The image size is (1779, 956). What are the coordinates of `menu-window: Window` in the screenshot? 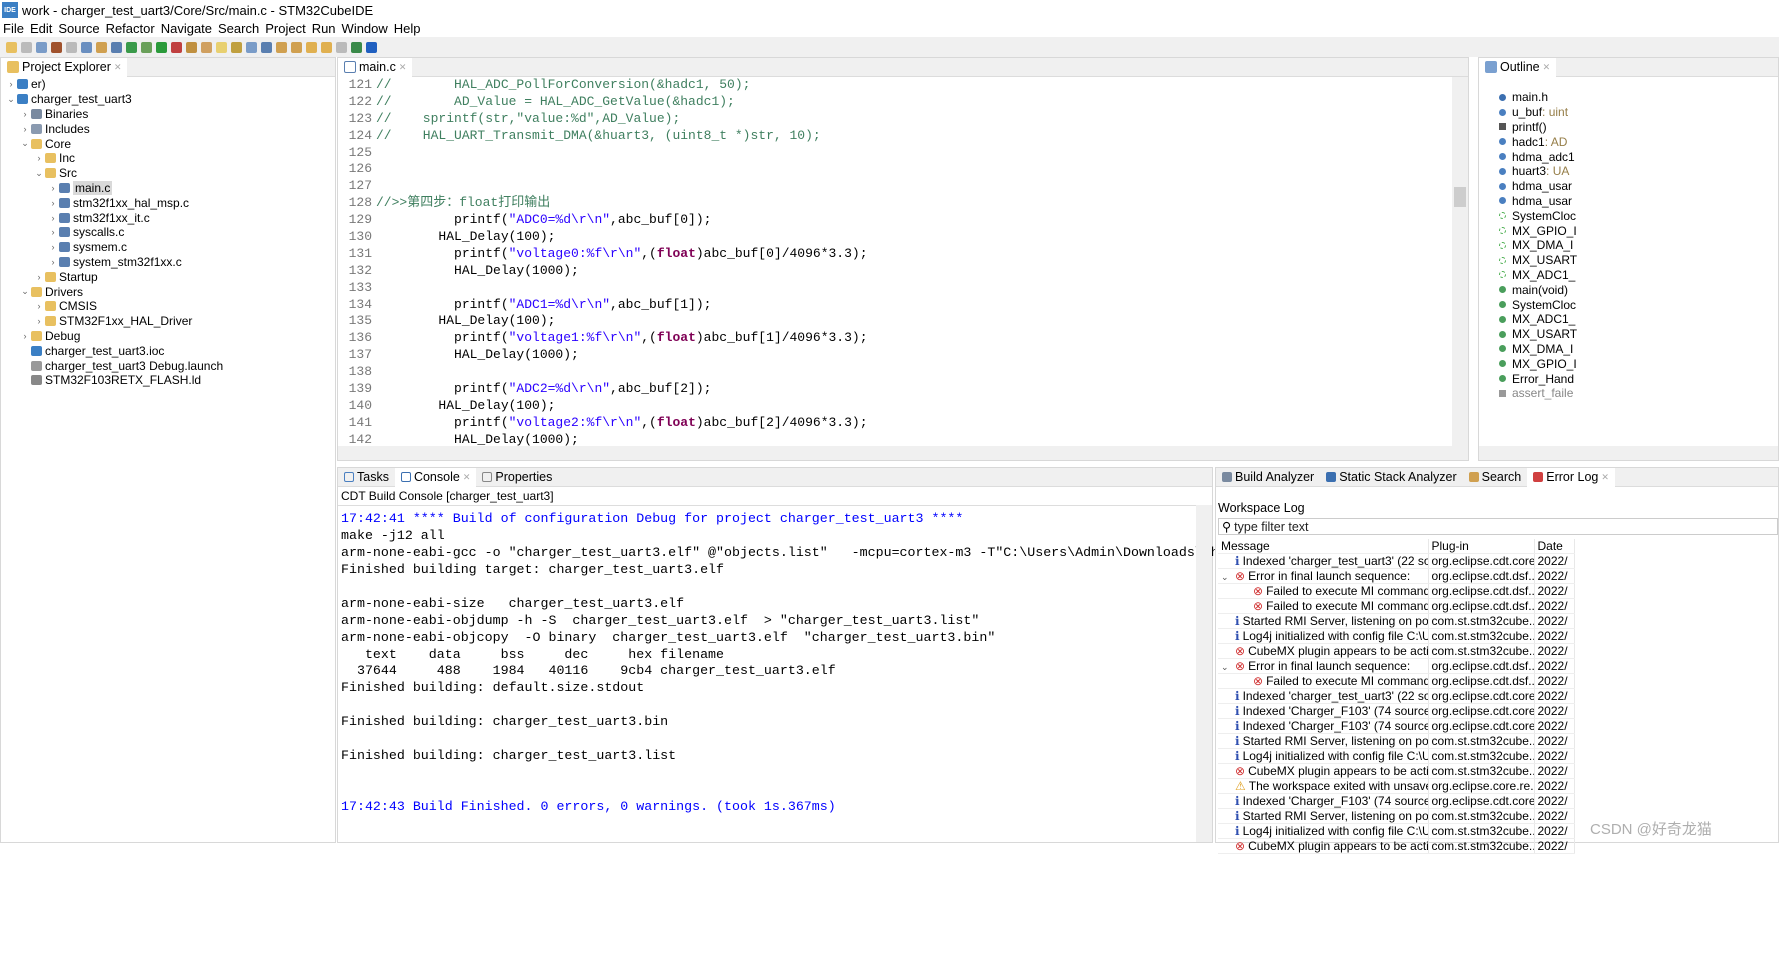 It's located at (365, 28).